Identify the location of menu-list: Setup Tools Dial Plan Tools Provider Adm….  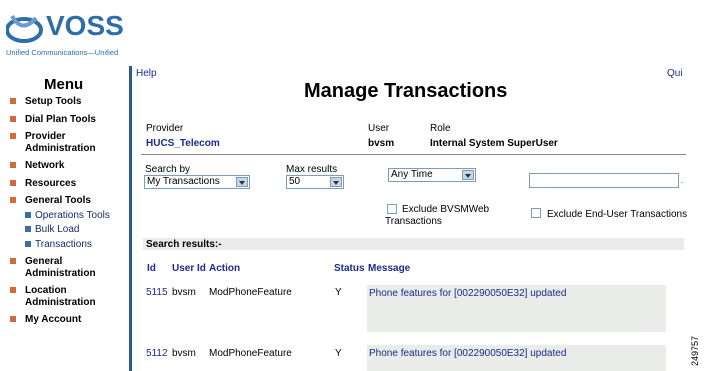
(64, 211).